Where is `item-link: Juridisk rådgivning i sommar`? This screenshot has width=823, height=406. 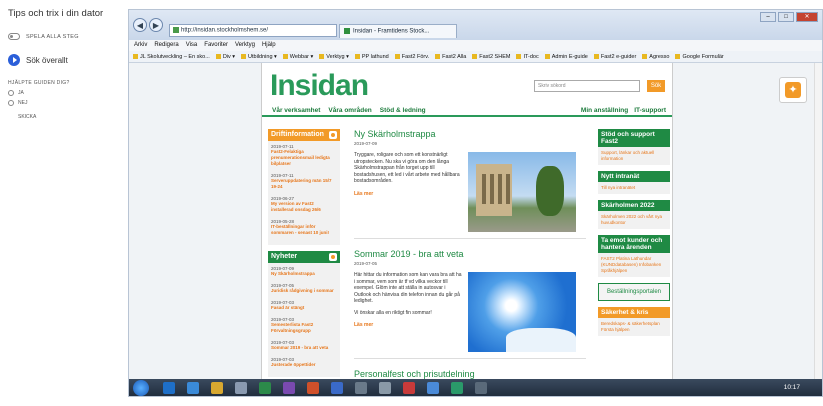 item-link: Juridisk rådgivning i sommar is located at coordinates (304, 291).